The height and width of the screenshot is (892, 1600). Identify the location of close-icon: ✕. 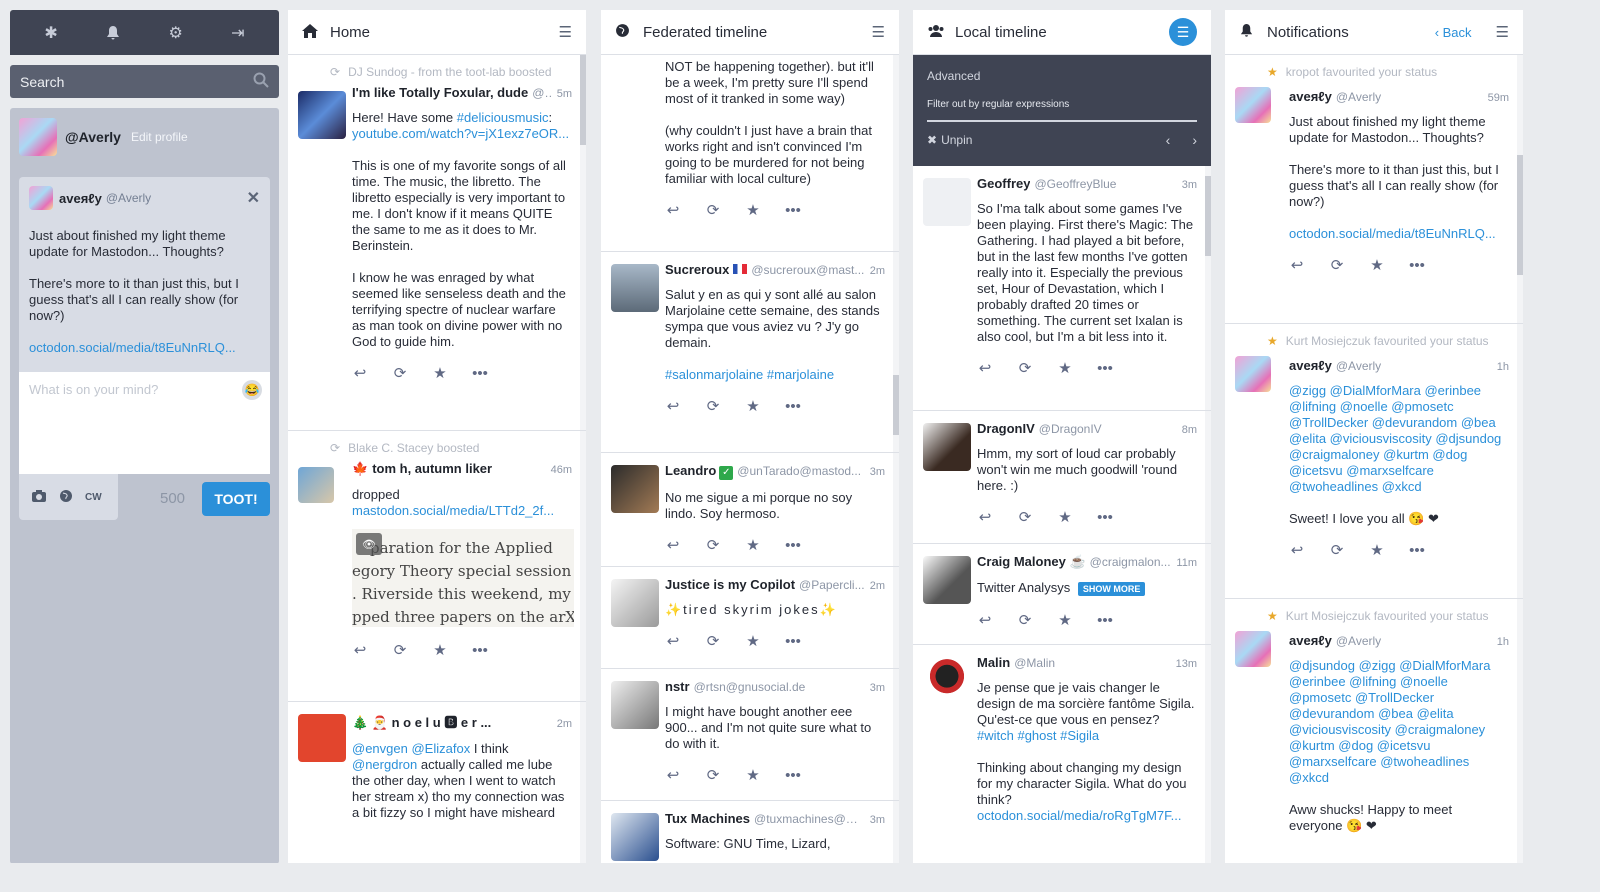
(253, 198).